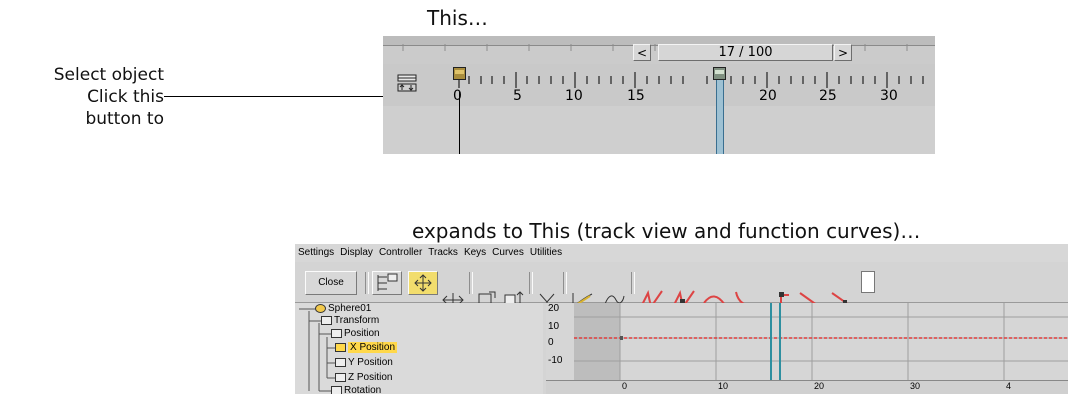 This screenshot has width=1068, height=394. What do you see at coordinates (336, 389) in the screenshot?
I see `rotation-icon` at bounding box center [336, 389].